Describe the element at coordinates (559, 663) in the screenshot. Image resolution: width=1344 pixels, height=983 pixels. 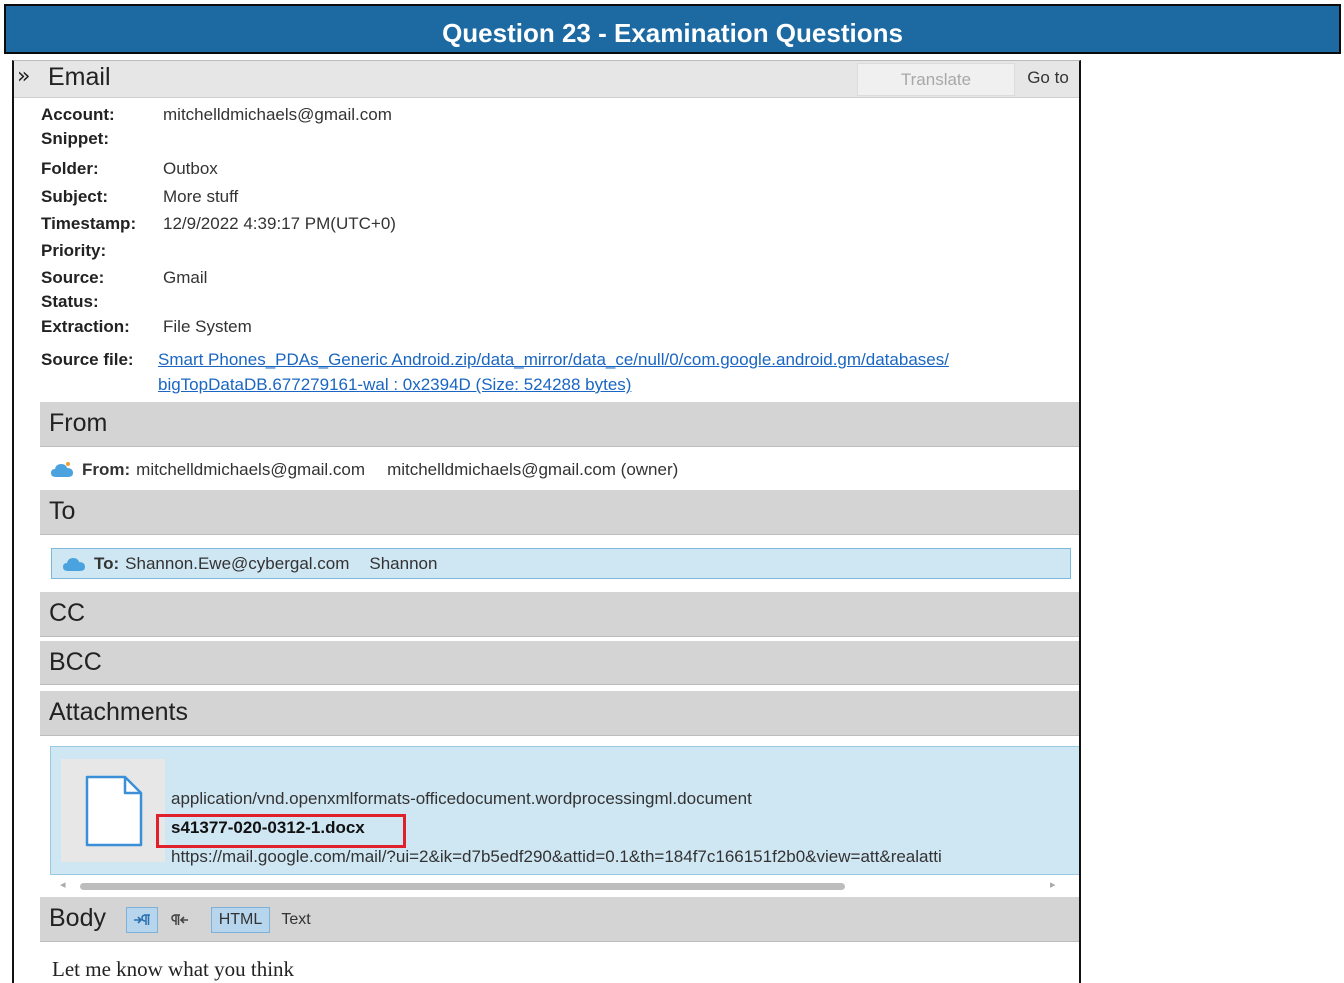
I see `bcc-section-header: BCC` at that location.